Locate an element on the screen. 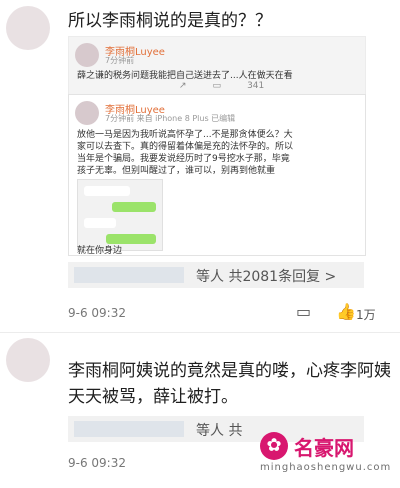  chat-screenshot is located at coordinates (120, 215).